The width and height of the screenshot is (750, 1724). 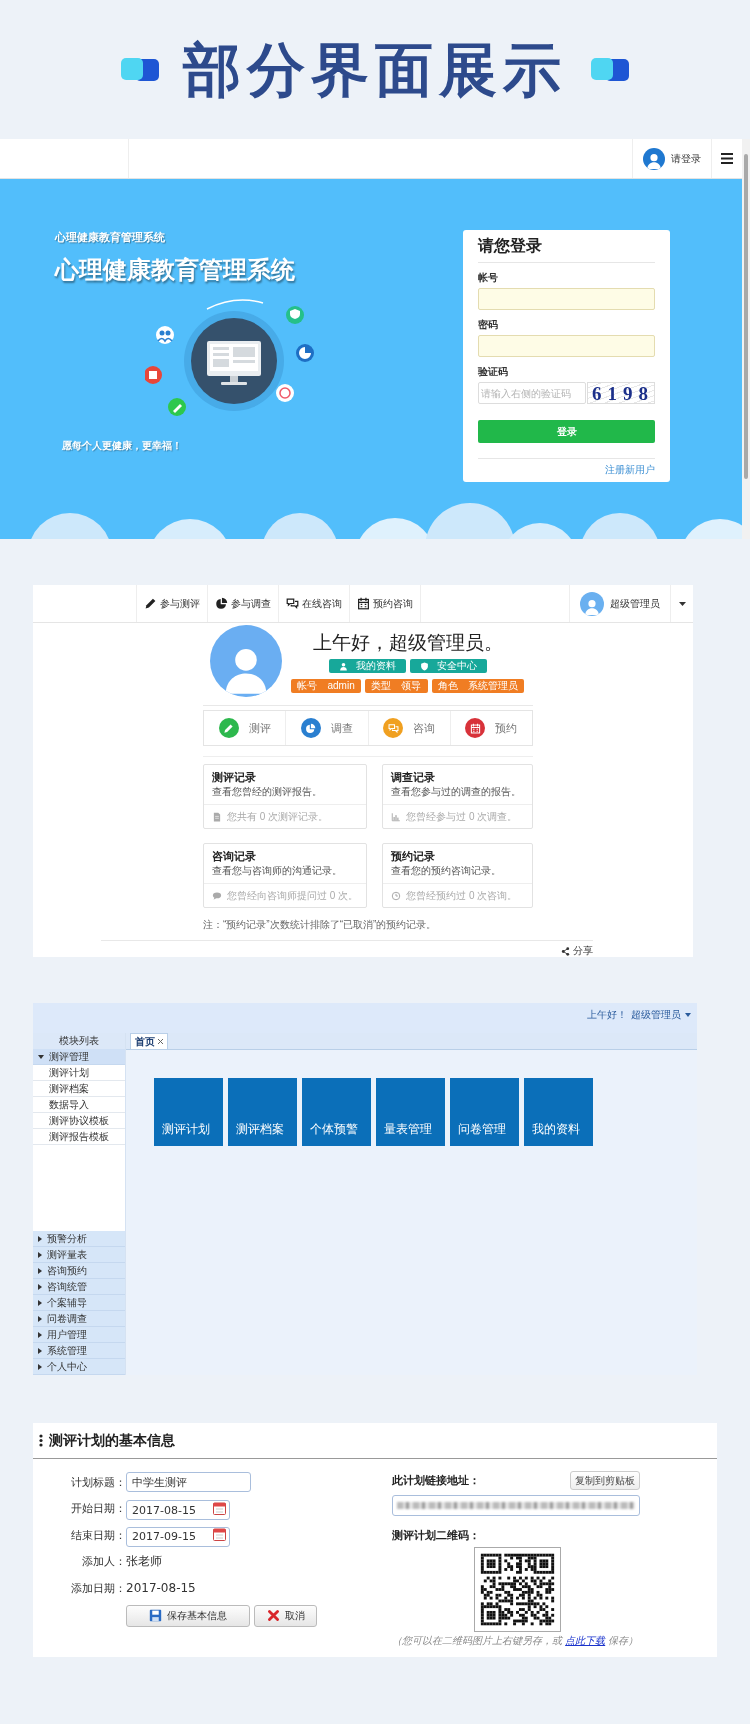 What do you see at coordinates (326, 728) in the screenshot?
I see `shortcut-tile: 调查` at bounding box center [326, 728].